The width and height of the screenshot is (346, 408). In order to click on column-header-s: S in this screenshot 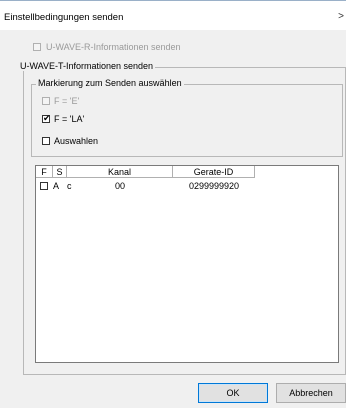, I will do `click(60, 172)`.